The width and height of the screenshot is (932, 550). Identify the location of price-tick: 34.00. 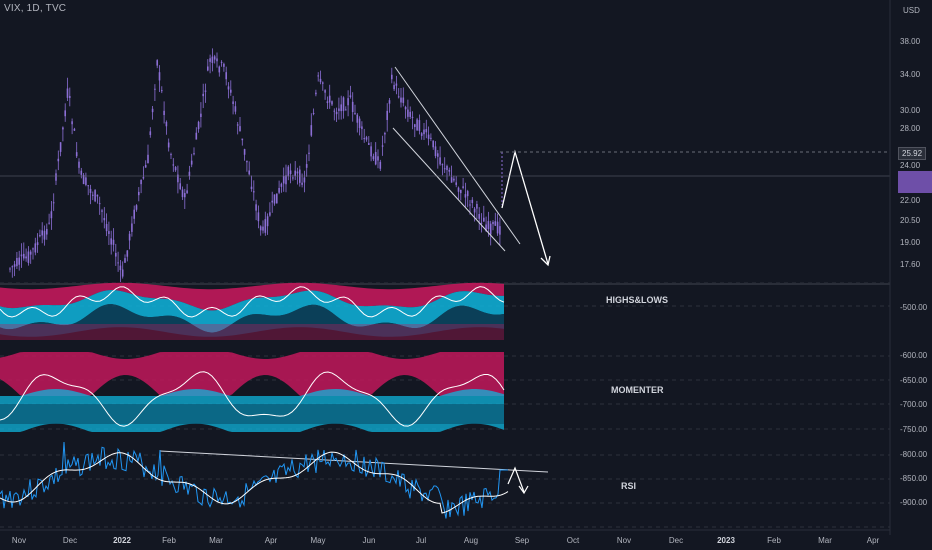
(910, 74).